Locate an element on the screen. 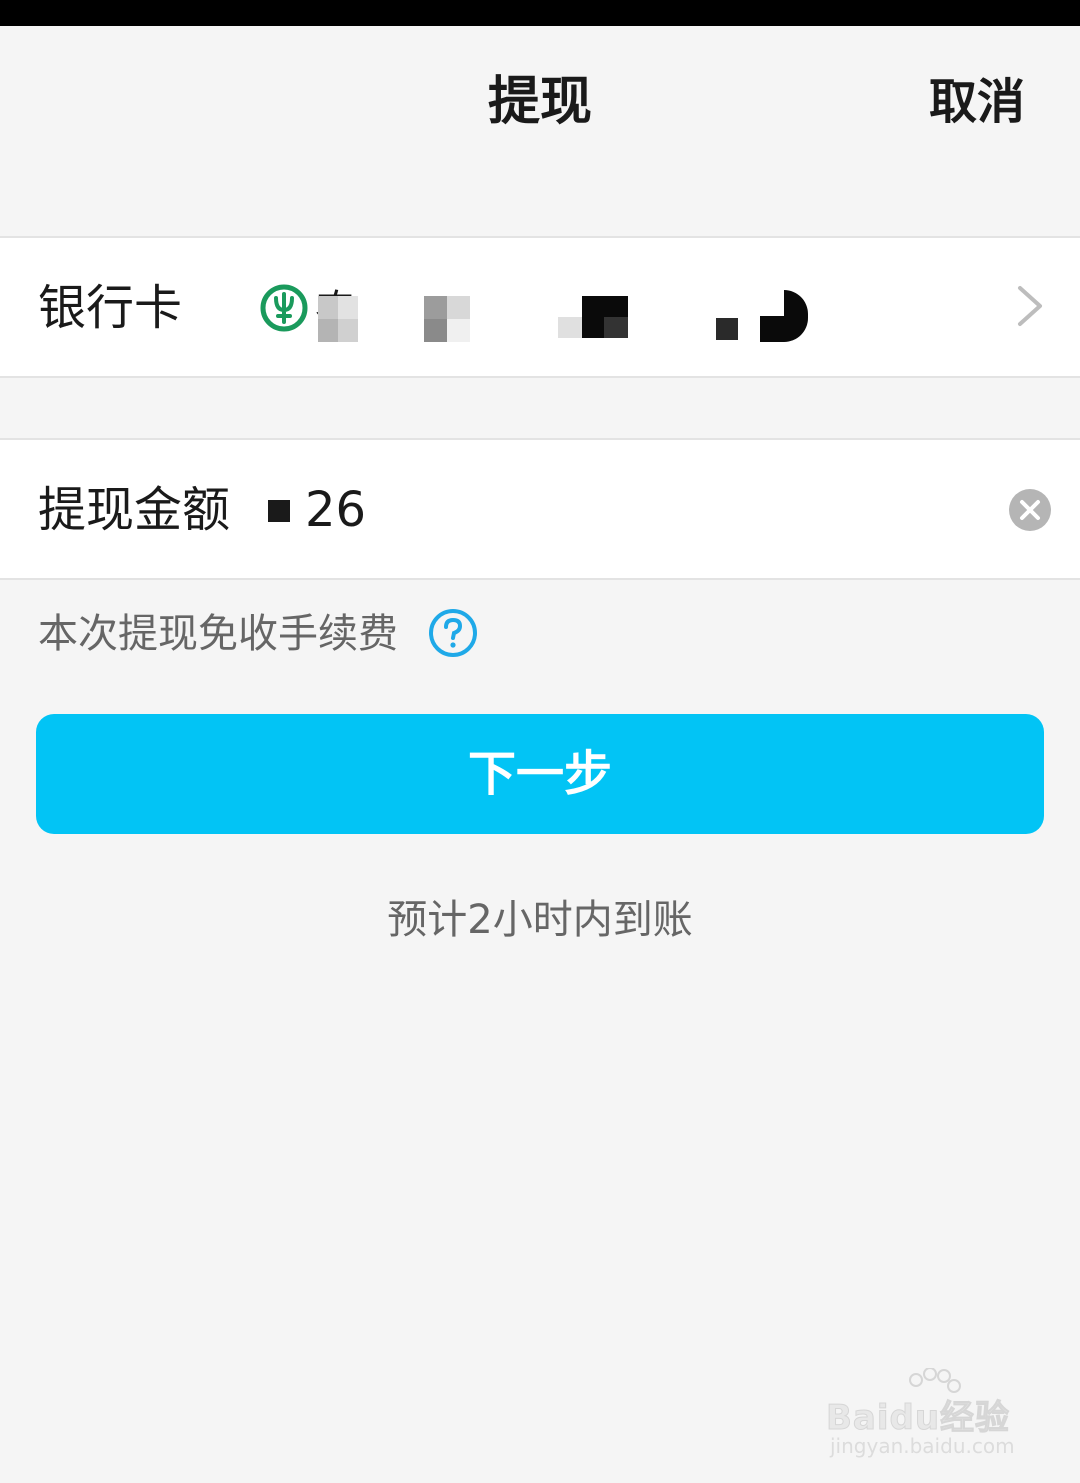 The image size is (1080, 1483). withdraw-amount-input: 26 is located at coordinates (335, 510).